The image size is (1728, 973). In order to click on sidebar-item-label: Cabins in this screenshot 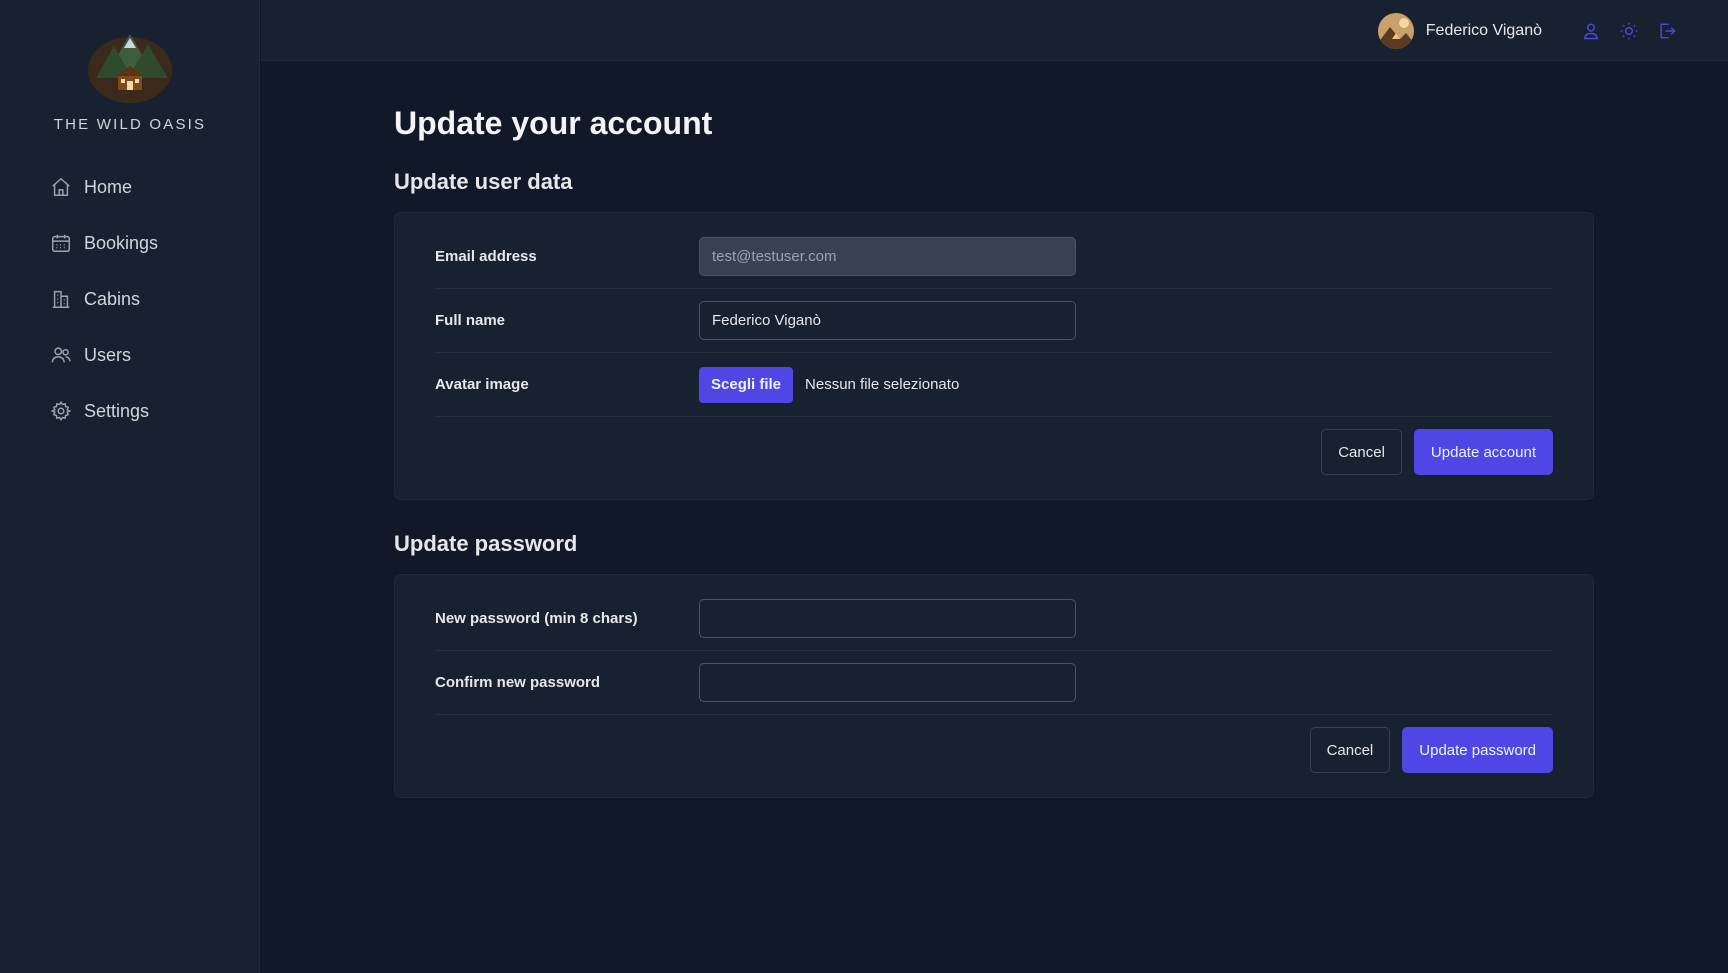, I will do `click(112, 298)`.